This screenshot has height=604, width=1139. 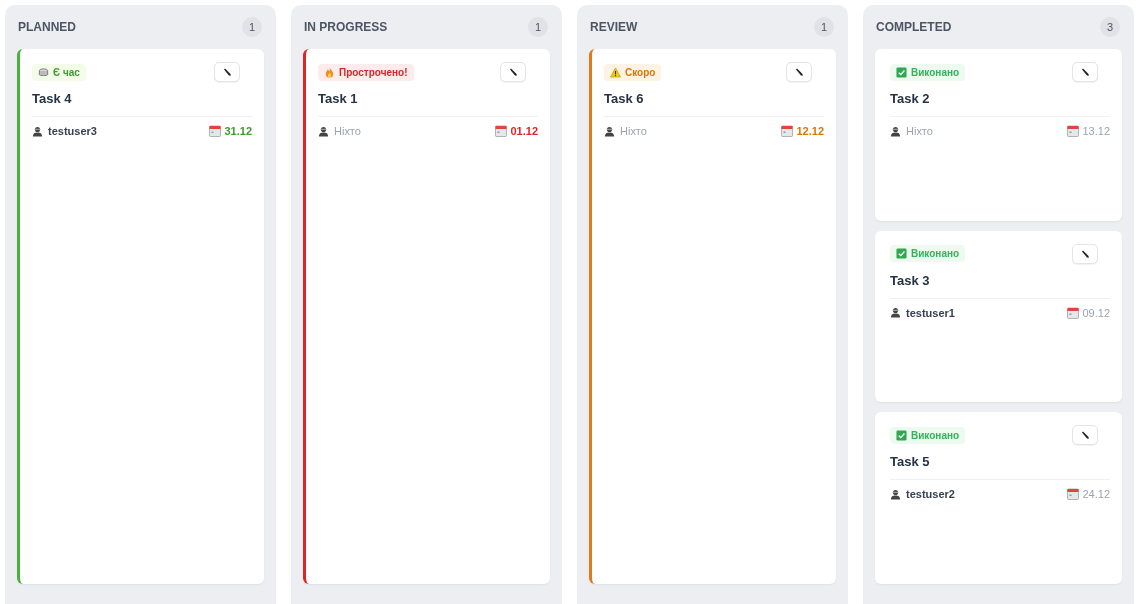 What do you see at coordinates (346, 27) in the screenshot?
I see `column-title: IN PROGRESS` at bounding box center [346, 27].